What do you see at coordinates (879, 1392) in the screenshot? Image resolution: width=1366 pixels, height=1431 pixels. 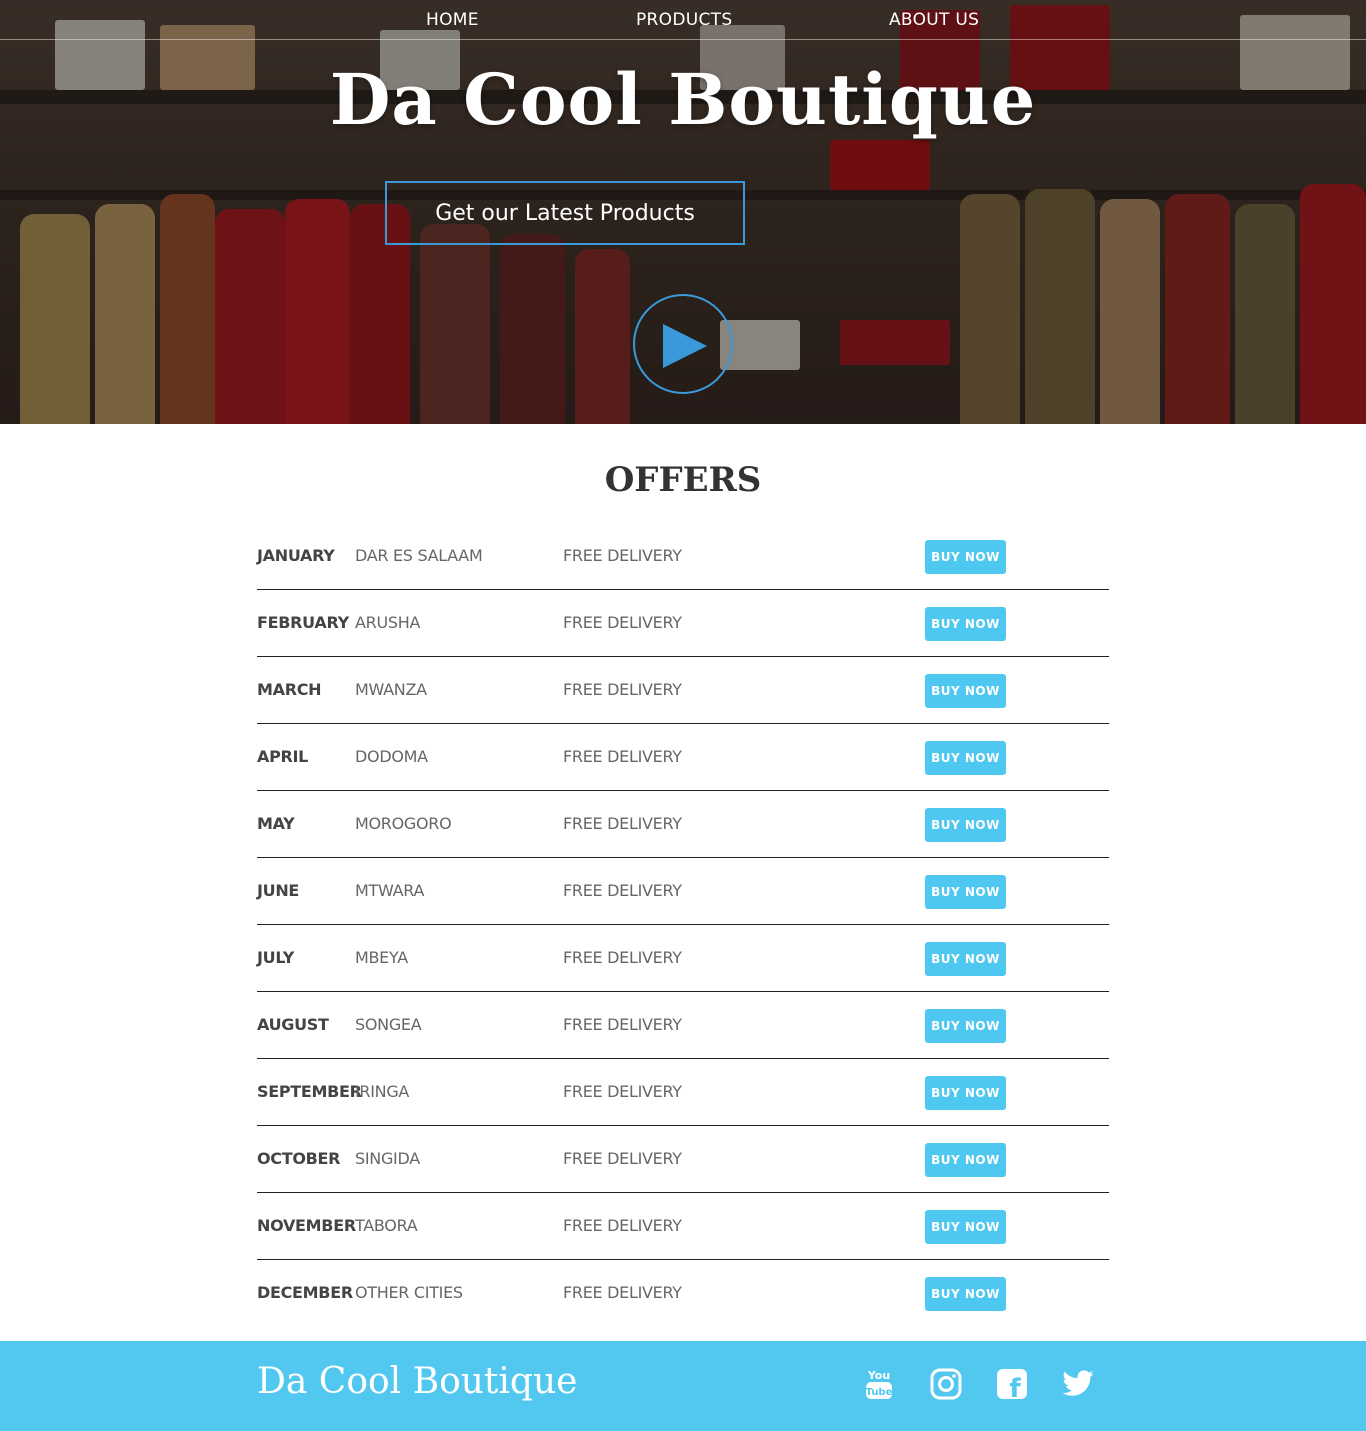 I see `svg-text: Tube` at bounding box center [879, 1392].